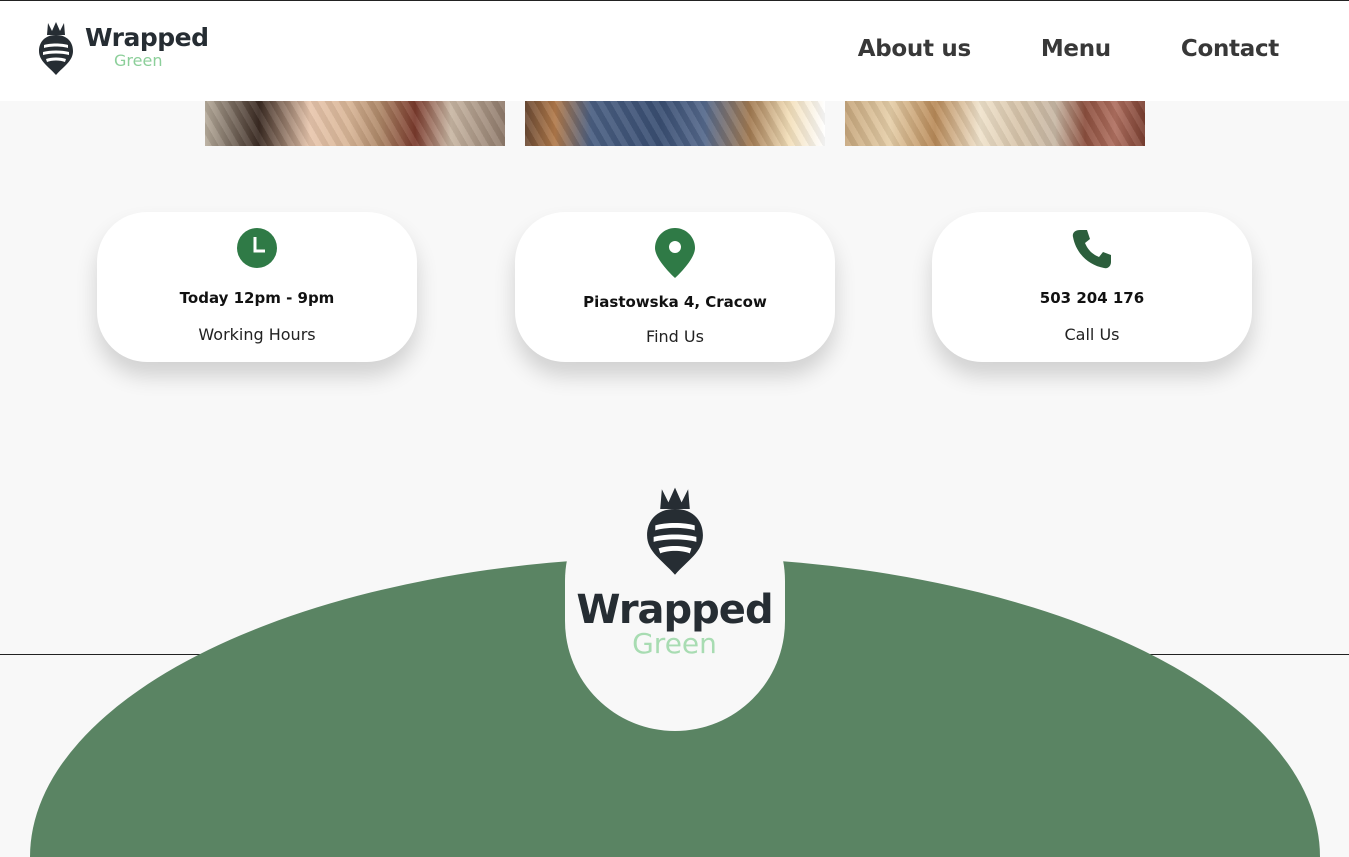 Image resolution: width=1349 pixels, height=857 pixels. I want to click on call-us-label: Call Us, so click(1092, 334).